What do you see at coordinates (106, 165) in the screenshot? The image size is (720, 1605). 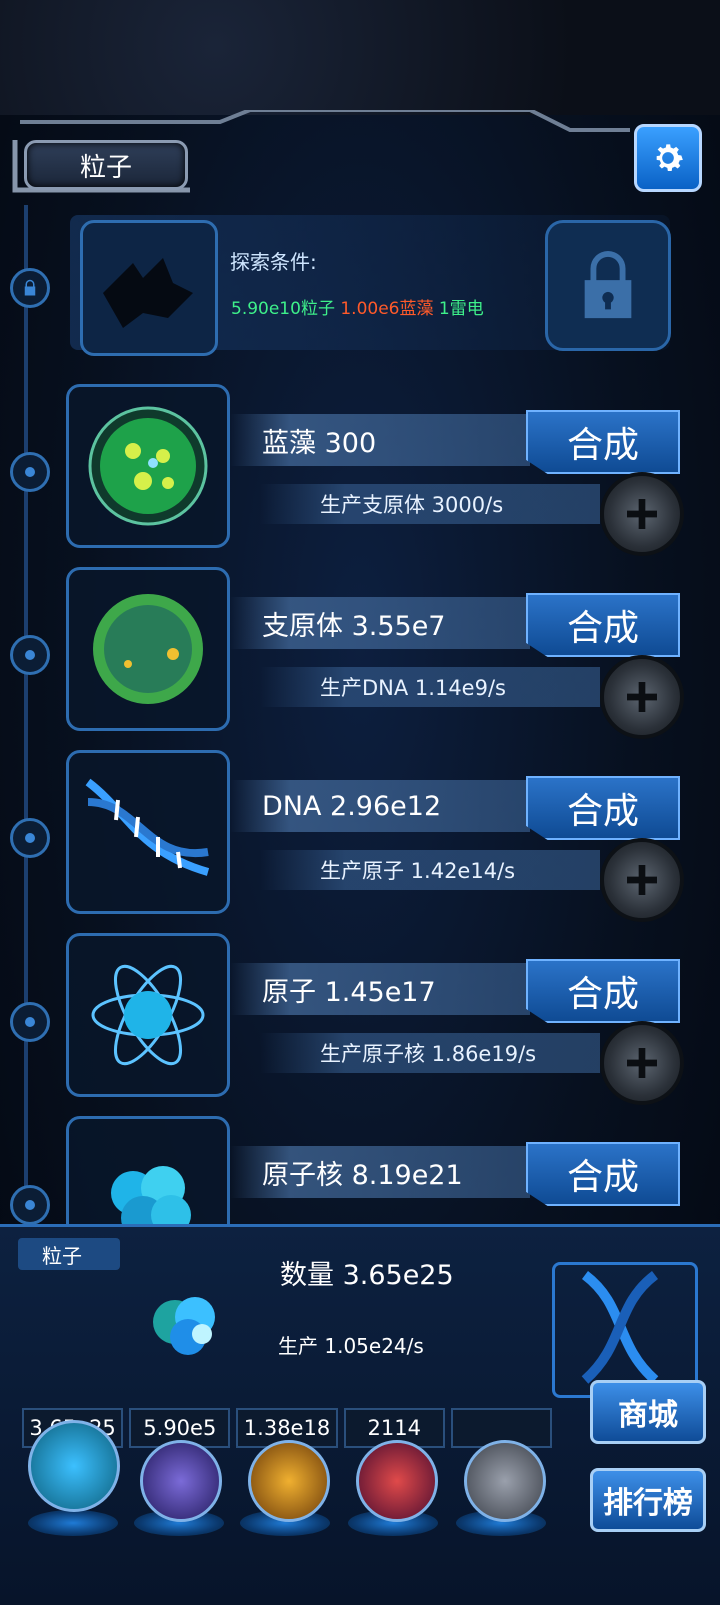 I see `page-title: 粒子` at bounding box center [106, 165].